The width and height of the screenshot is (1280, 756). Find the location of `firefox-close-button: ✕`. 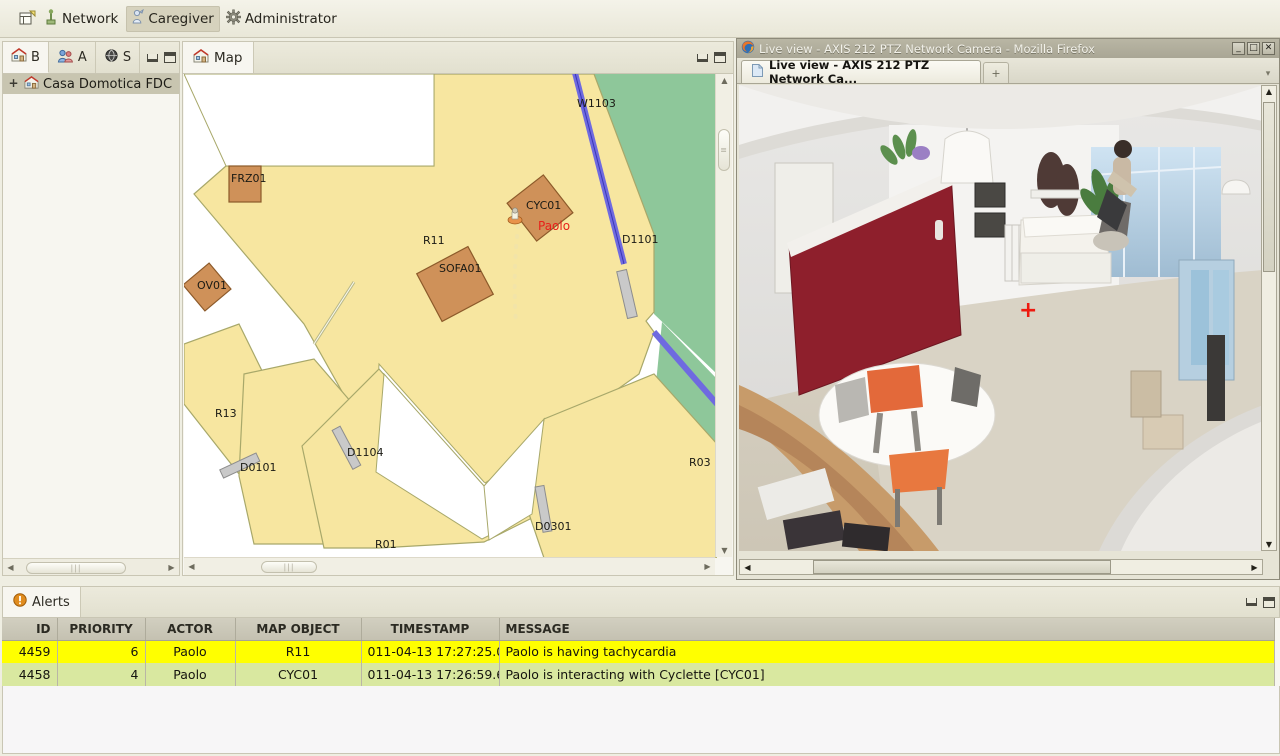

firefox-close-button: ✕ is located at coordinates (1268, 48).